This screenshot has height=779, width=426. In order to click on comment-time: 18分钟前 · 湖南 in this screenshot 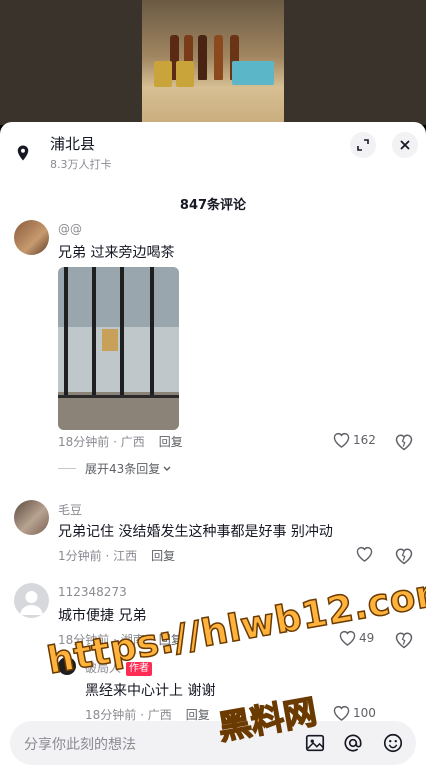, I will do `click(101, 640)`.